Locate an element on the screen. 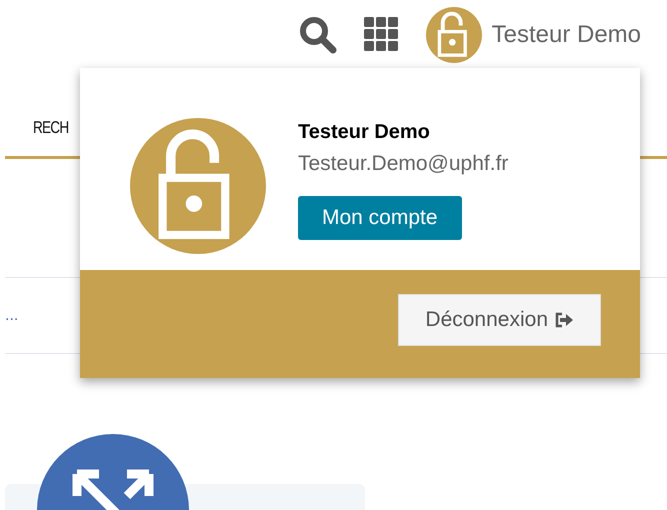 Image resolution: width=667 pixels, height=510 pixels. apps-grid-icon is located at coordinates (382, 35).